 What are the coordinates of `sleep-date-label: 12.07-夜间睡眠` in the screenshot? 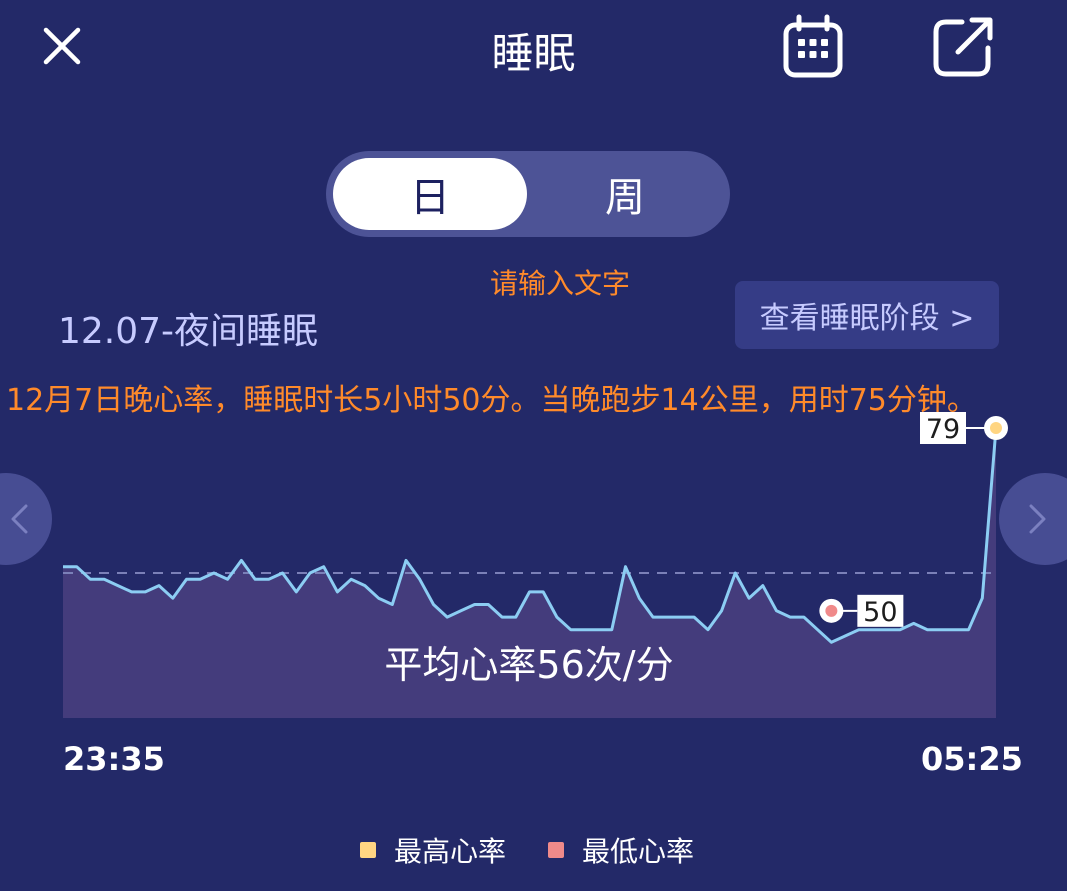 It's located at (188, 331).